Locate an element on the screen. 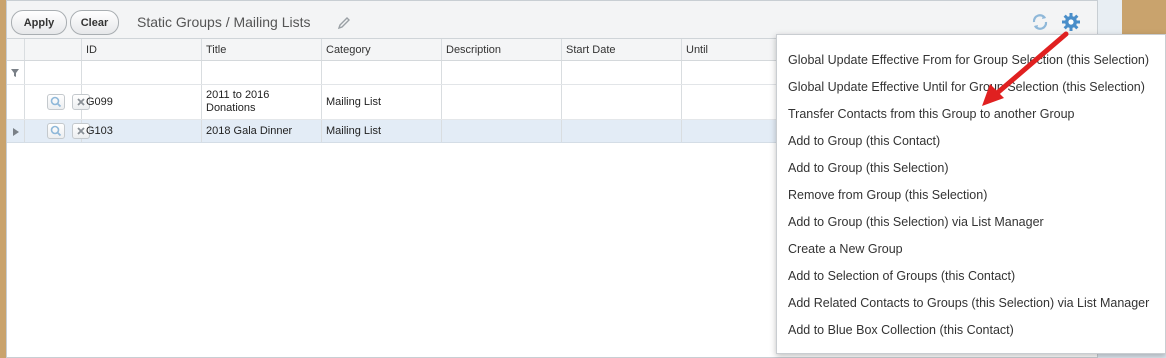 The width and height of the screenshot is (1166, 358). filter-title-input is located at coordinates (262, 72).